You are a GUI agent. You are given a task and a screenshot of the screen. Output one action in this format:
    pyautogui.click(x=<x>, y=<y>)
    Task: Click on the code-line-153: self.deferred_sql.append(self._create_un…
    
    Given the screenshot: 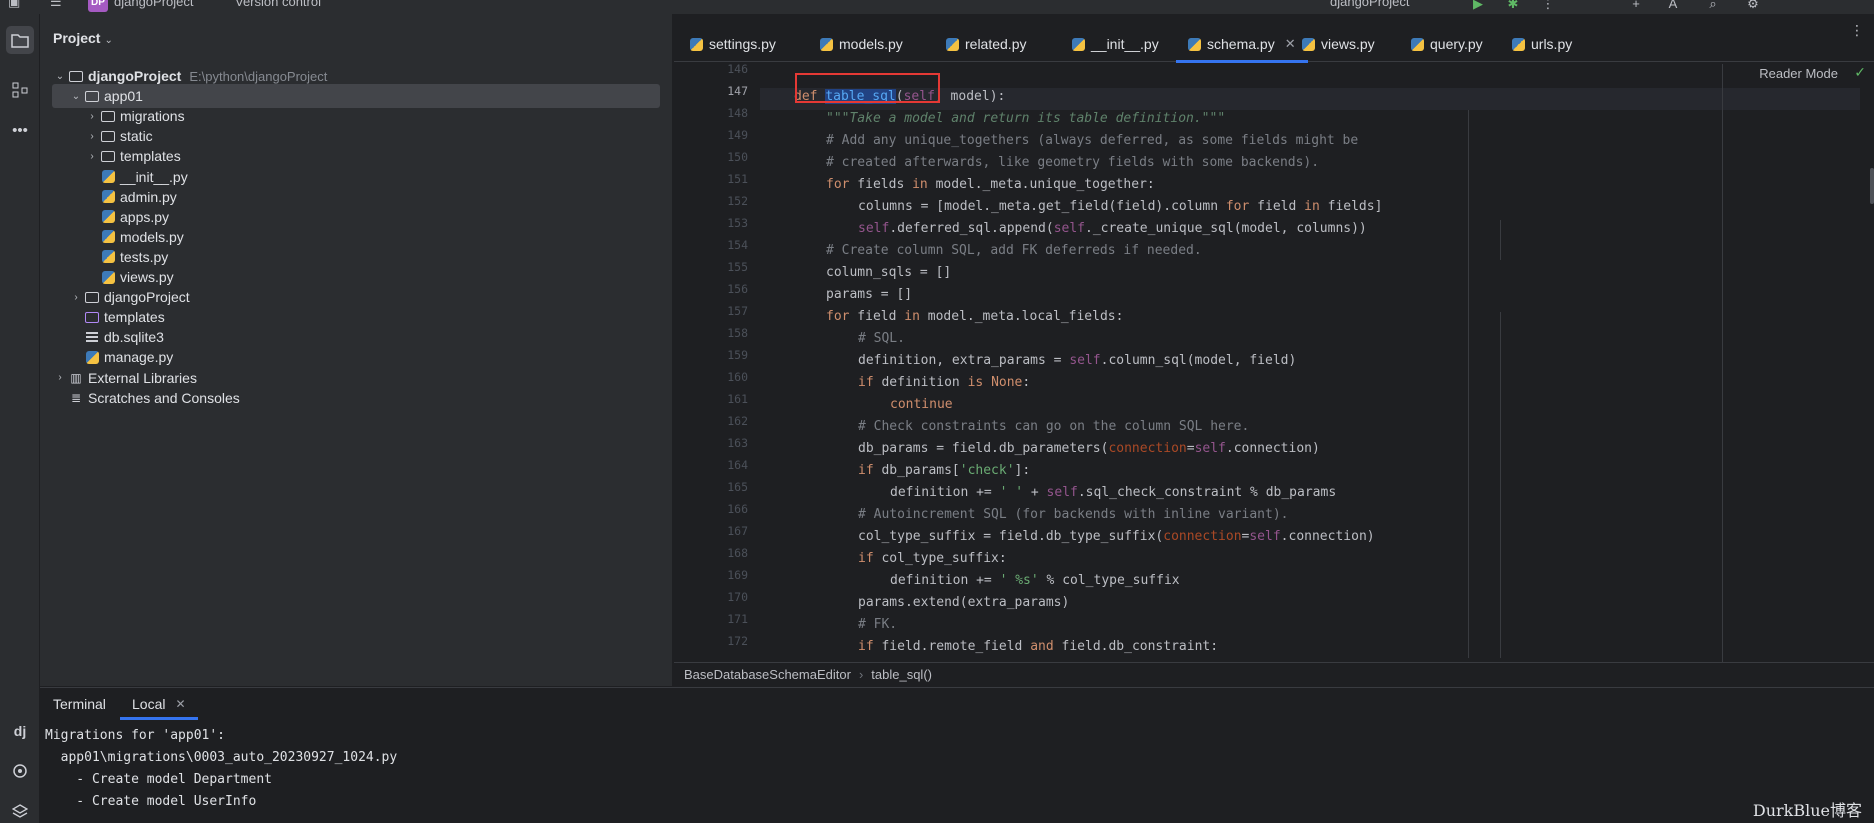 What is the action you would take?
    pyautogui.click(x=1112, y=229)
    